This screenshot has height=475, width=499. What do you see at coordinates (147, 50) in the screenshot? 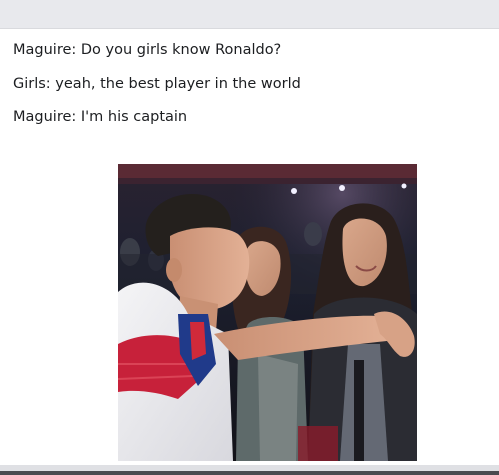
I see `caption-line-1: Maguire: Do you girls know Ronaldo?` at bounding box center [147, 50].